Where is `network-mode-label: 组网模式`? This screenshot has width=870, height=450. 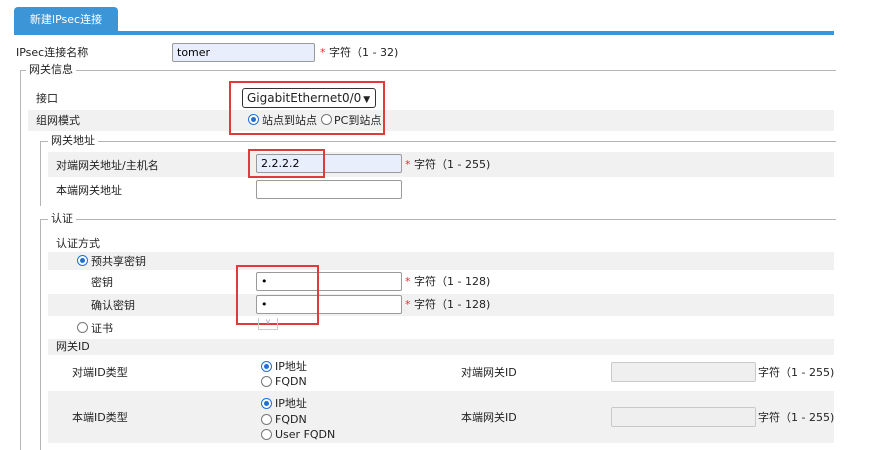 network-mode-label: 组网模式 is located at coordinates (58, 120).